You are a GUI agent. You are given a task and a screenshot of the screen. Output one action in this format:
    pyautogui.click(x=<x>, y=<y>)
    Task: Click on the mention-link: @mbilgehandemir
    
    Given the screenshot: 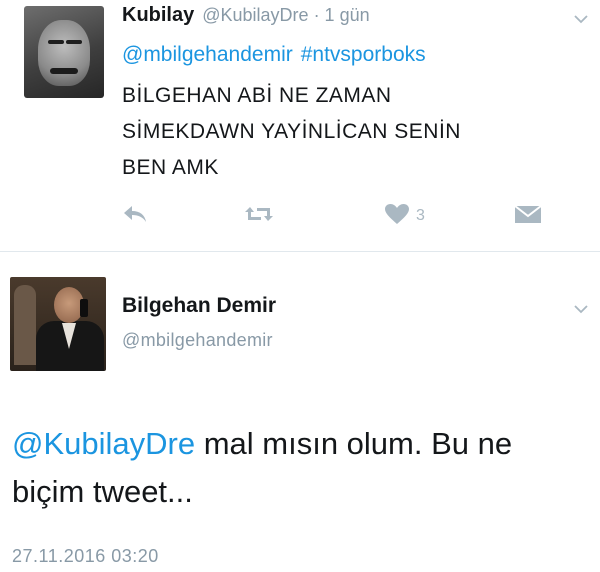 What is the action you would take?
    pyautogui.click(x=207, y=54)
    